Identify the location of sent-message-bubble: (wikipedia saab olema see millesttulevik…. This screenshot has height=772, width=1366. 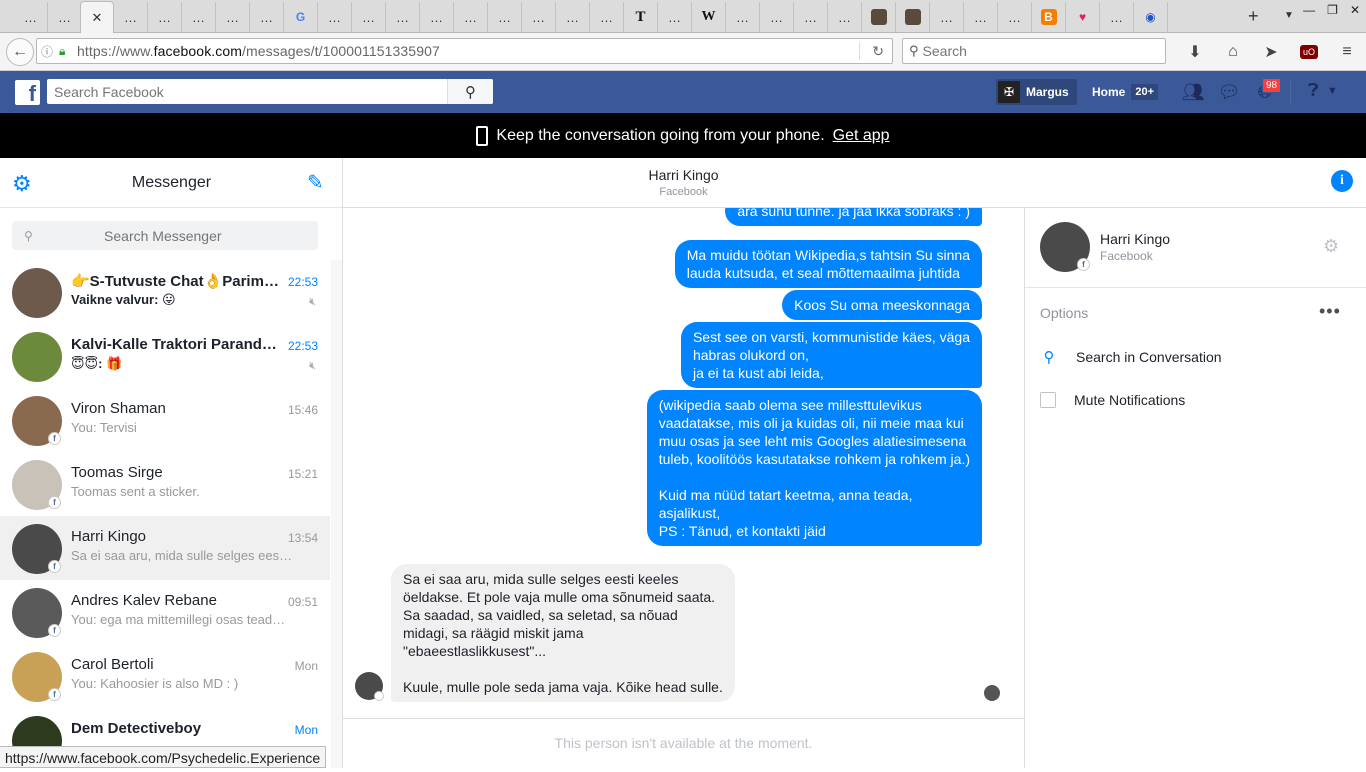
(814, 468).